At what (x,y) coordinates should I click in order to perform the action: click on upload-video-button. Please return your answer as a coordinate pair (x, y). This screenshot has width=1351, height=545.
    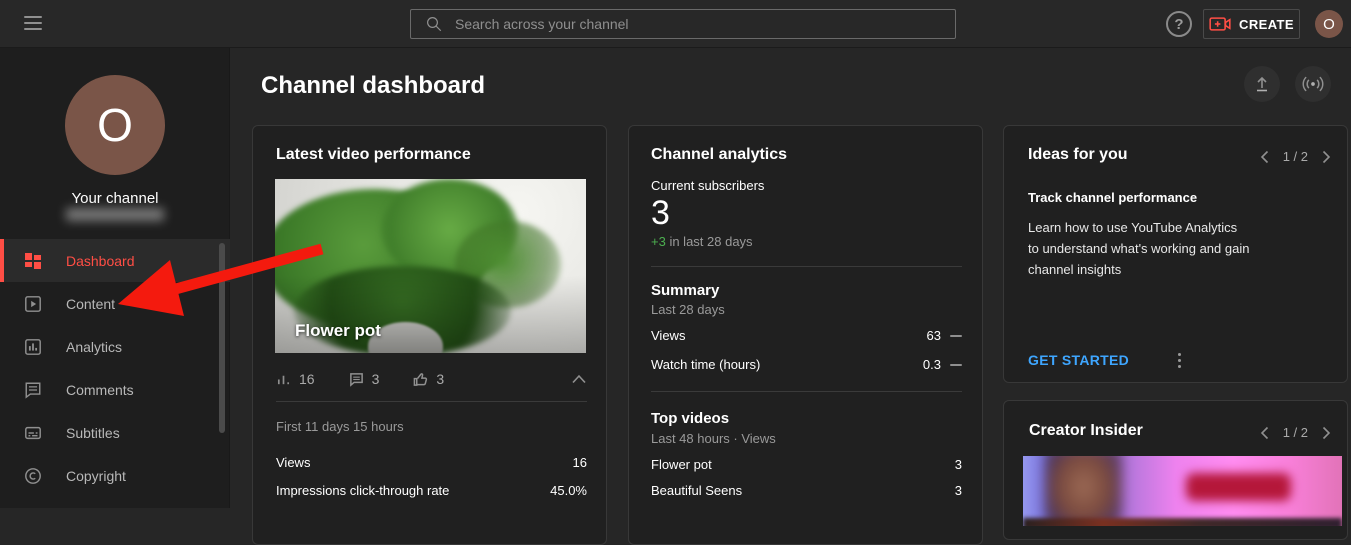
    Looking at the image, I should click on (1262, 84).